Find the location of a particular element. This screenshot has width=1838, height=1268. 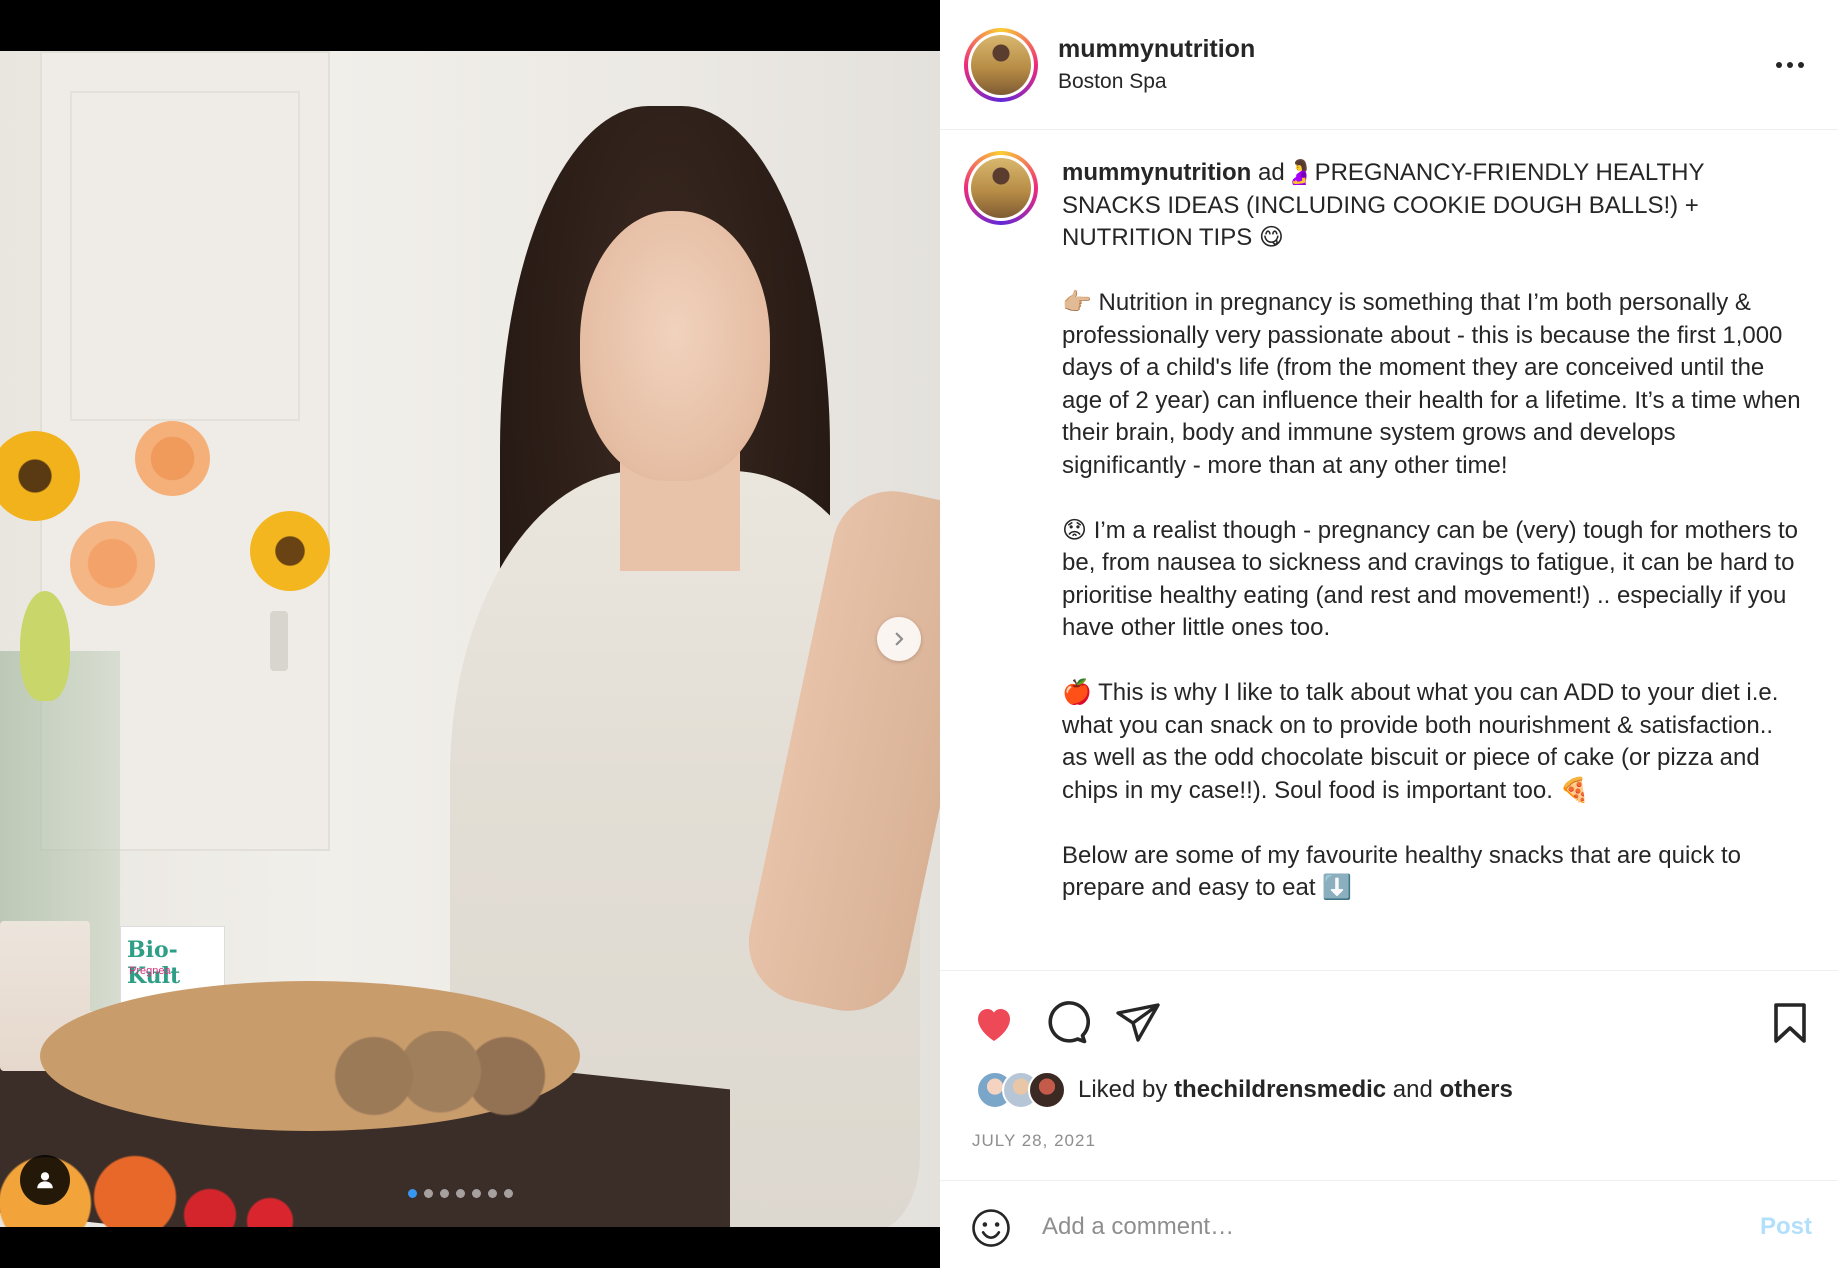

photo-leaf is located at coordinates (45, 646).